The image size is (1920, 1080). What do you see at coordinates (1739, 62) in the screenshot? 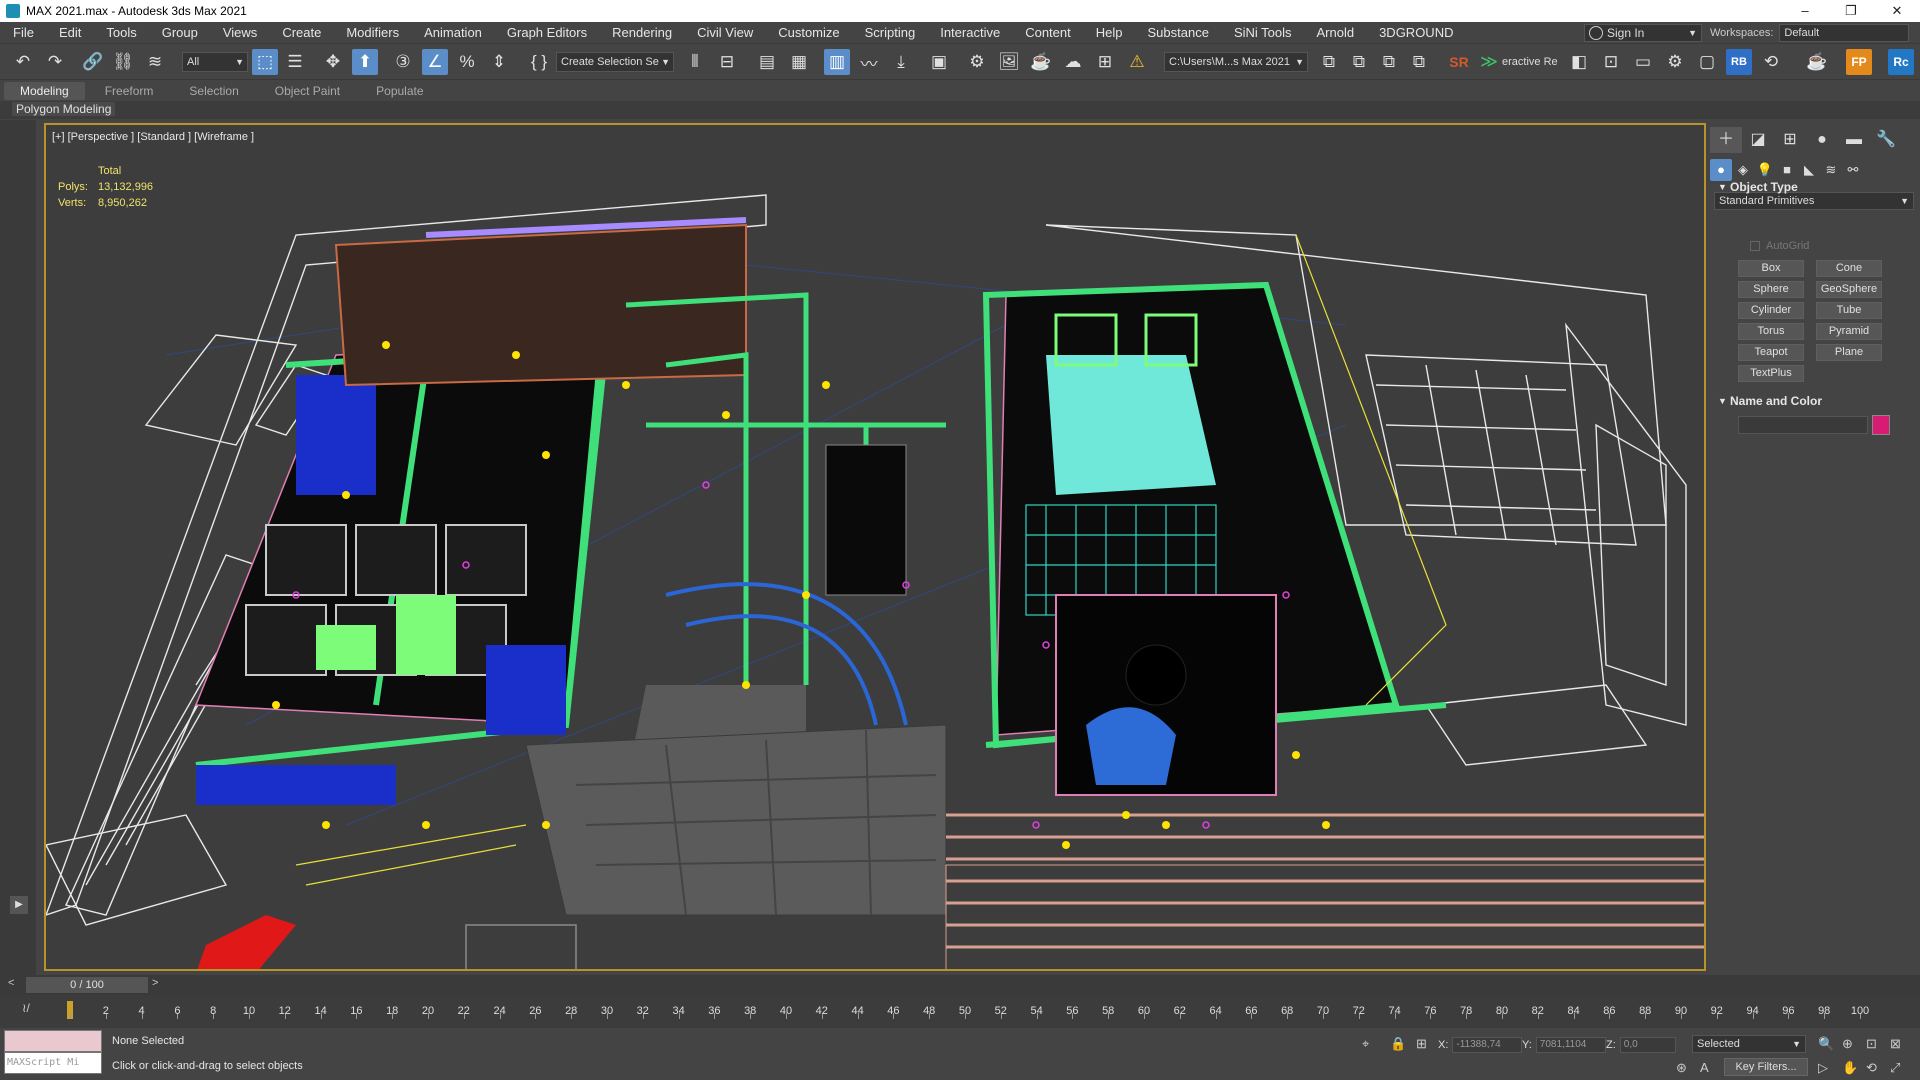
I see `railclone-browser-icon: RB` at bounding box center [1739, 62].